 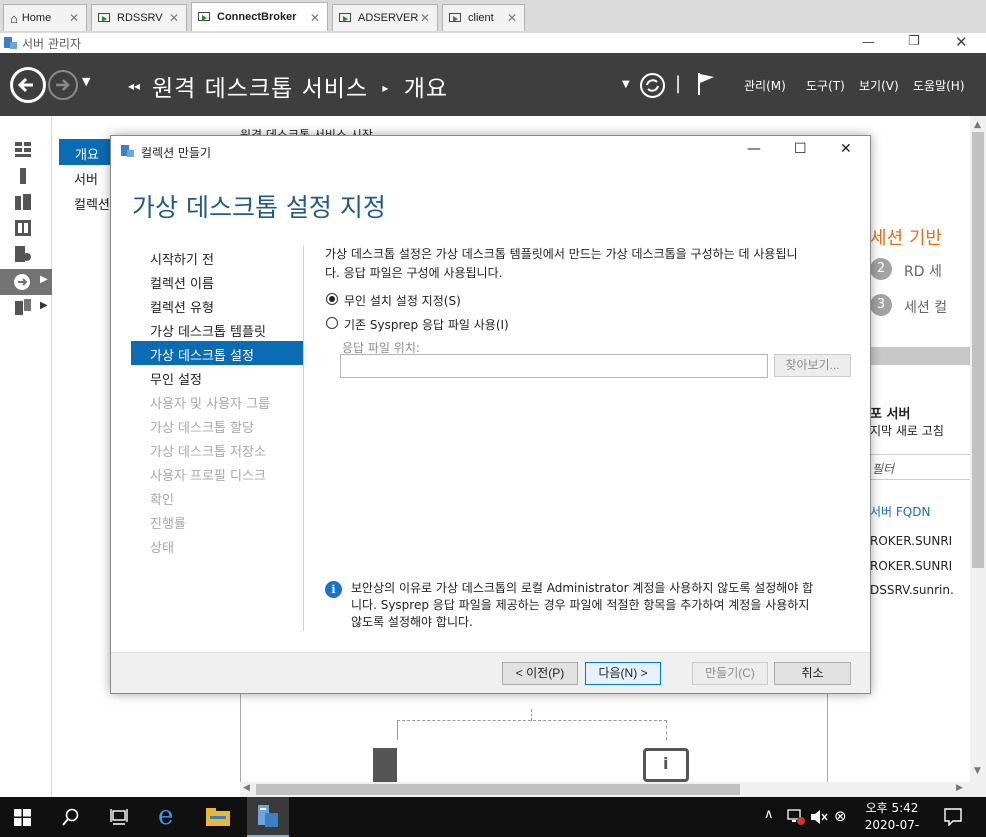 What do you see at coordinates (769, 814) in the screenshot?
I see `chevron-up-icon: ∧` at bounding box center [769, 814].